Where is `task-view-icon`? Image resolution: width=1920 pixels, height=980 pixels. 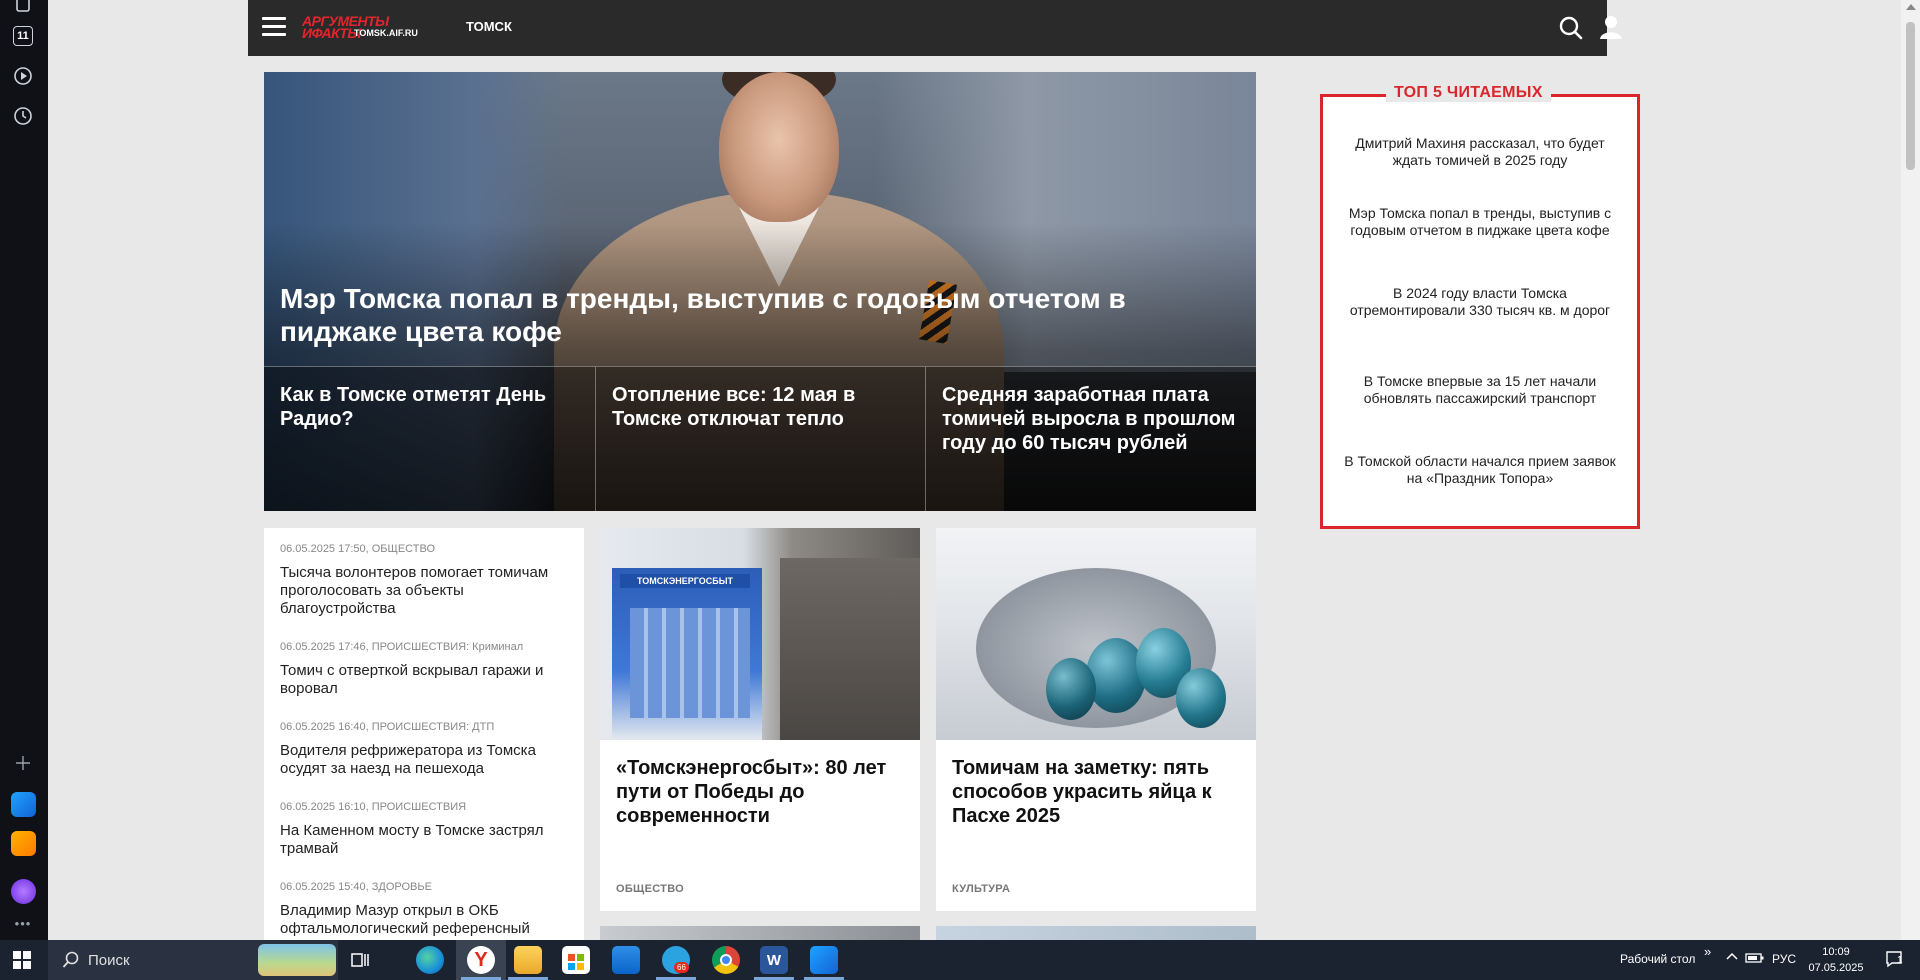 task-view-icon is located at coordinates (360, 960).